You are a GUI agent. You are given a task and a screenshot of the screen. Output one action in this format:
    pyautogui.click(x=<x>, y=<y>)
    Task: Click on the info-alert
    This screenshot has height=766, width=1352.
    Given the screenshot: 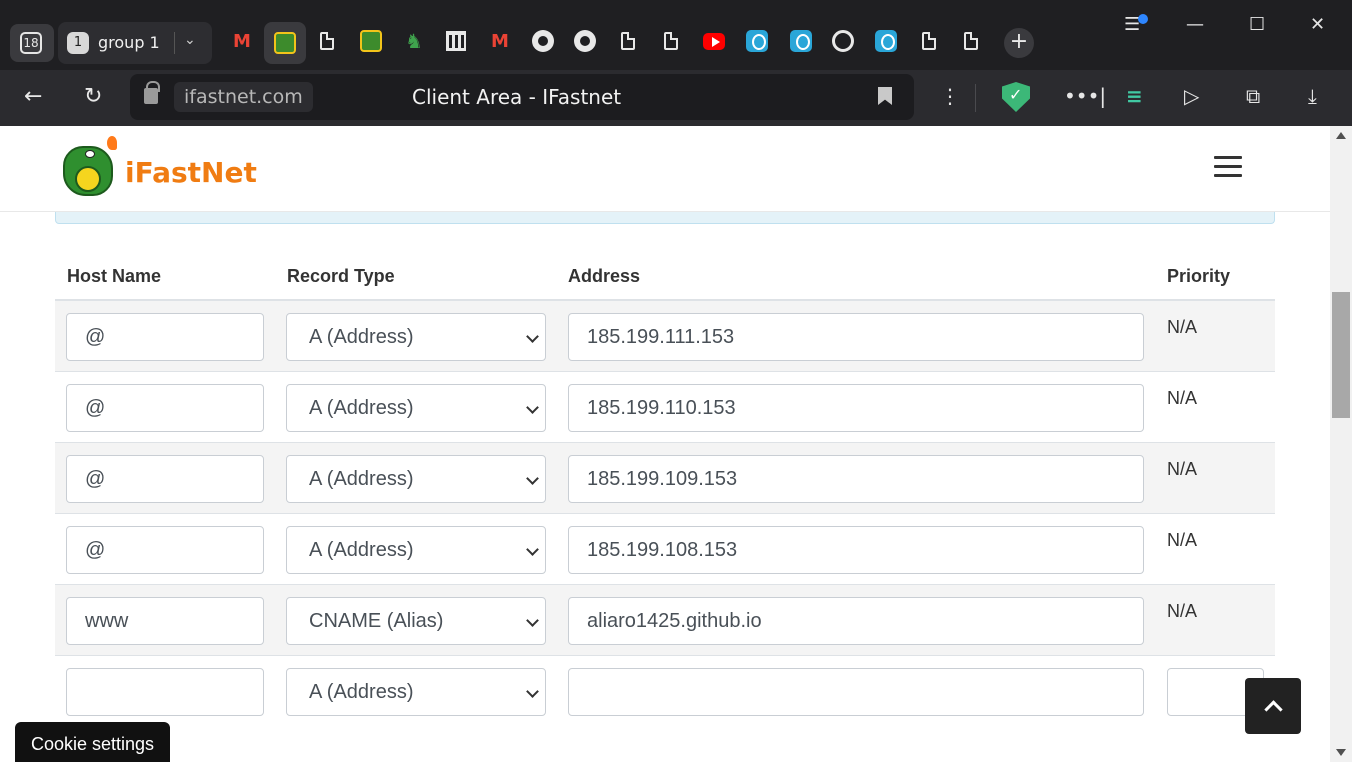 What is the action you would take?
    pyautogui.click(x=665, y=218)
    